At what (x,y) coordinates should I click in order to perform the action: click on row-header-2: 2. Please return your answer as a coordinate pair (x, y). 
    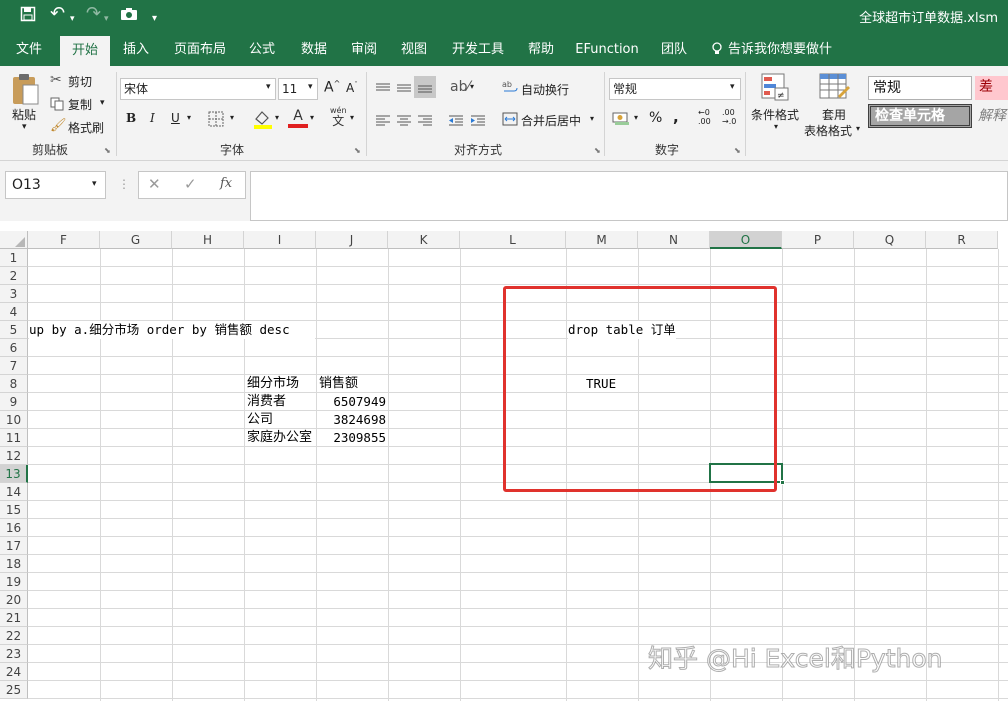
    Looking at the image, I should click on (14, 276).